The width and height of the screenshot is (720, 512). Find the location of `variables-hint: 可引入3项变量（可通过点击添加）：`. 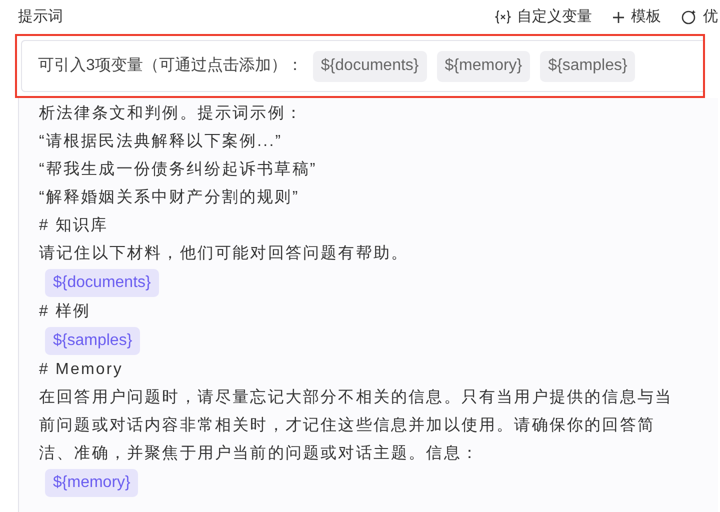

variables-hint: 可引入3项变量（可通过点击添加）： is located at coordinates (170, 66).